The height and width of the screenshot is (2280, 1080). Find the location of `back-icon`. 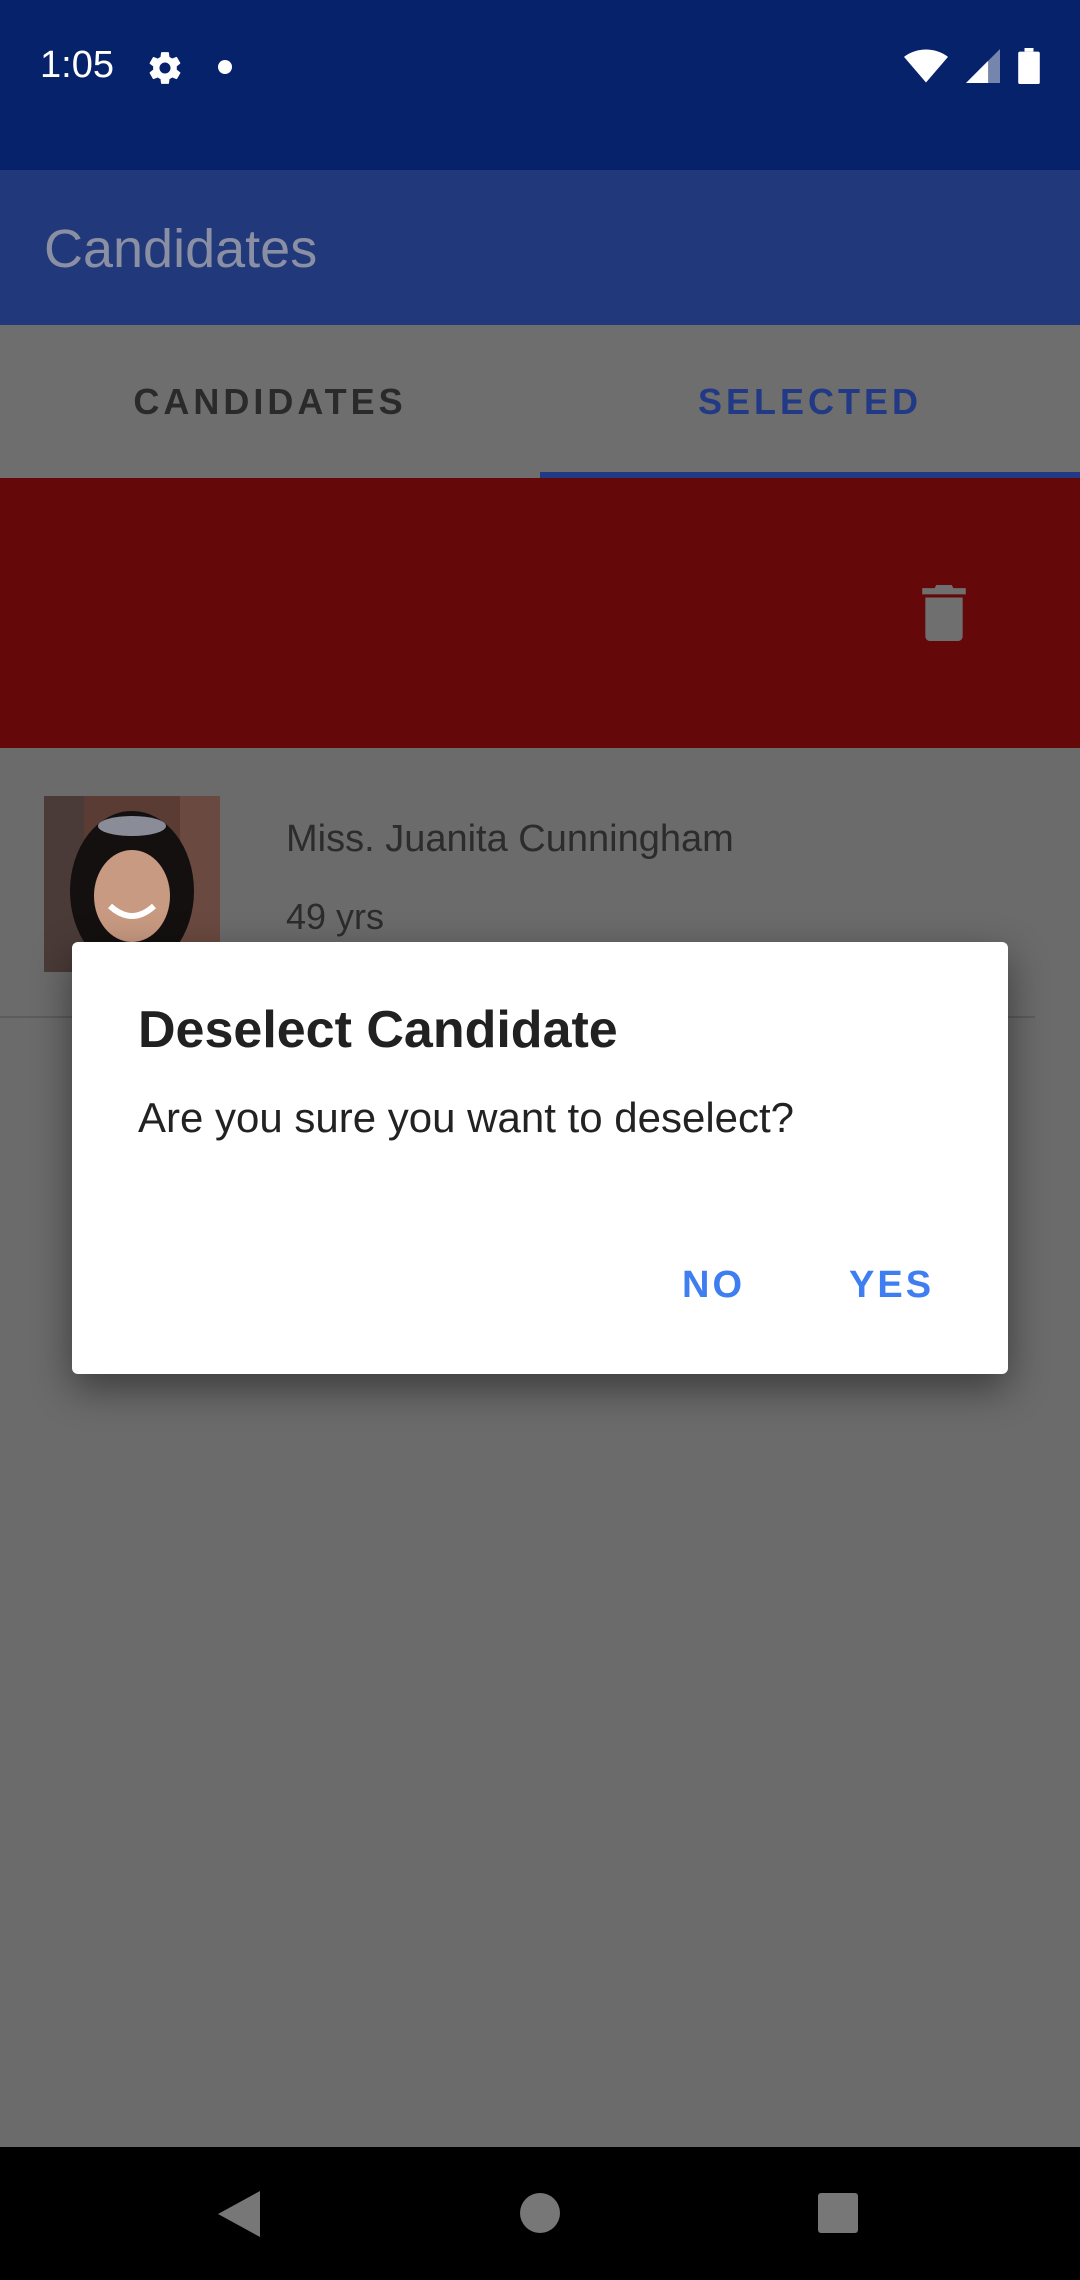

back-icon is located at coordinates (239, 2214).